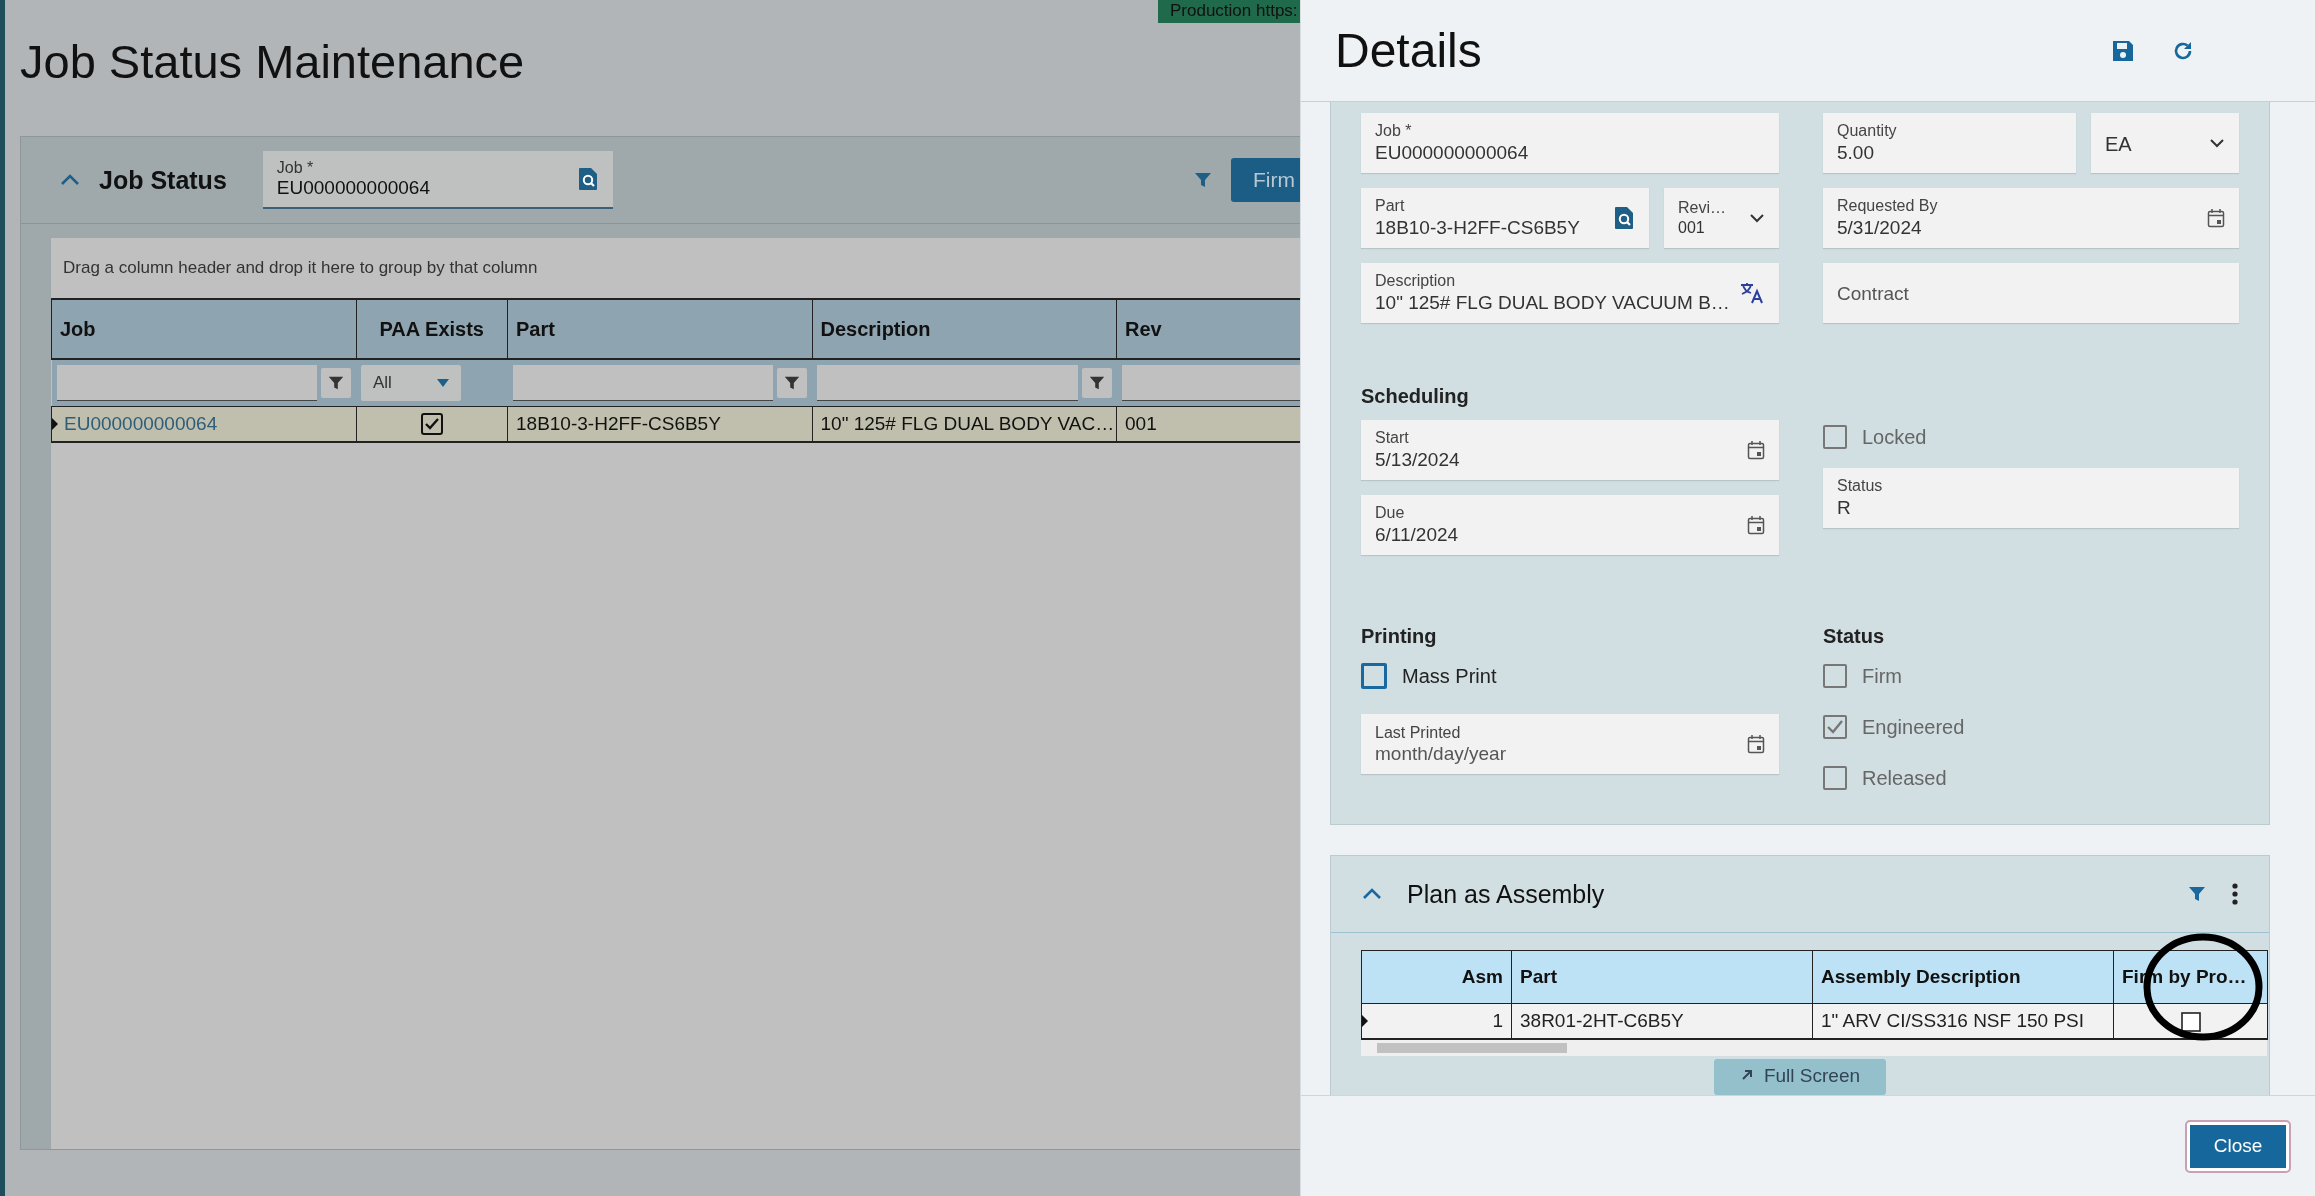 The width and height of the screenshot is (2315, 1196). I want to click on column-header: Job, so click(203, 329).